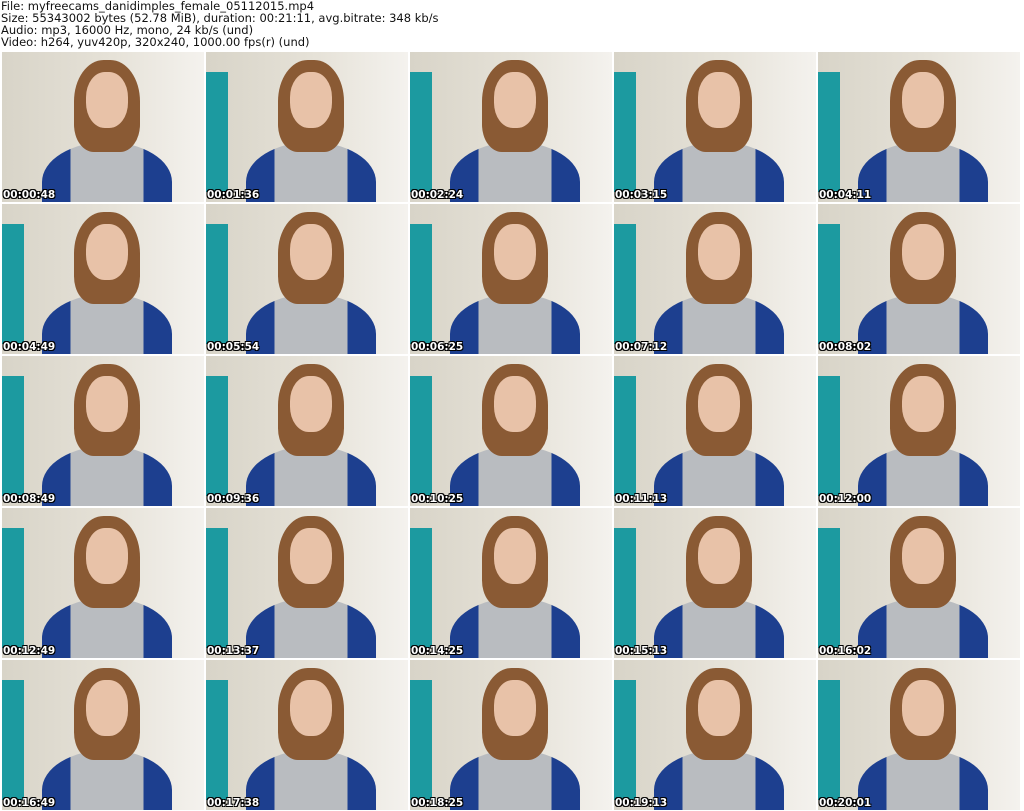 This screenshot has width=1024, height=811. I want to click on thumbnail-timestamp: 00:00:48, so click(29, 195).